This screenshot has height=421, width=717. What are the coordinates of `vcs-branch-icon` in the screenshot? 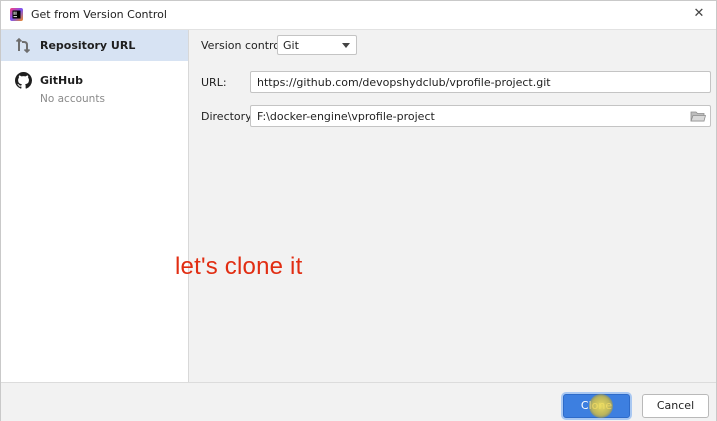 It's located at (23, 45).